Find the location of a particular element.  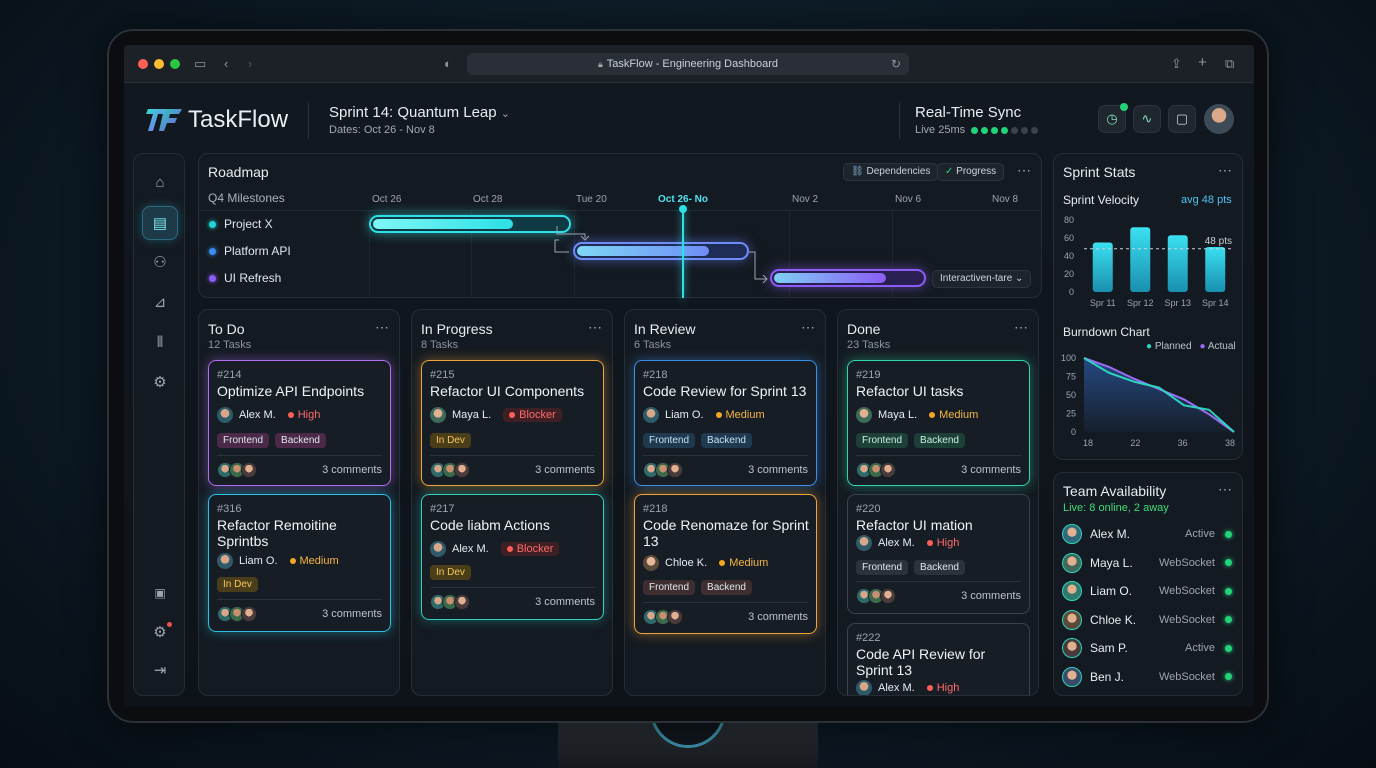

header-divider is located at coordinates (308, 121).